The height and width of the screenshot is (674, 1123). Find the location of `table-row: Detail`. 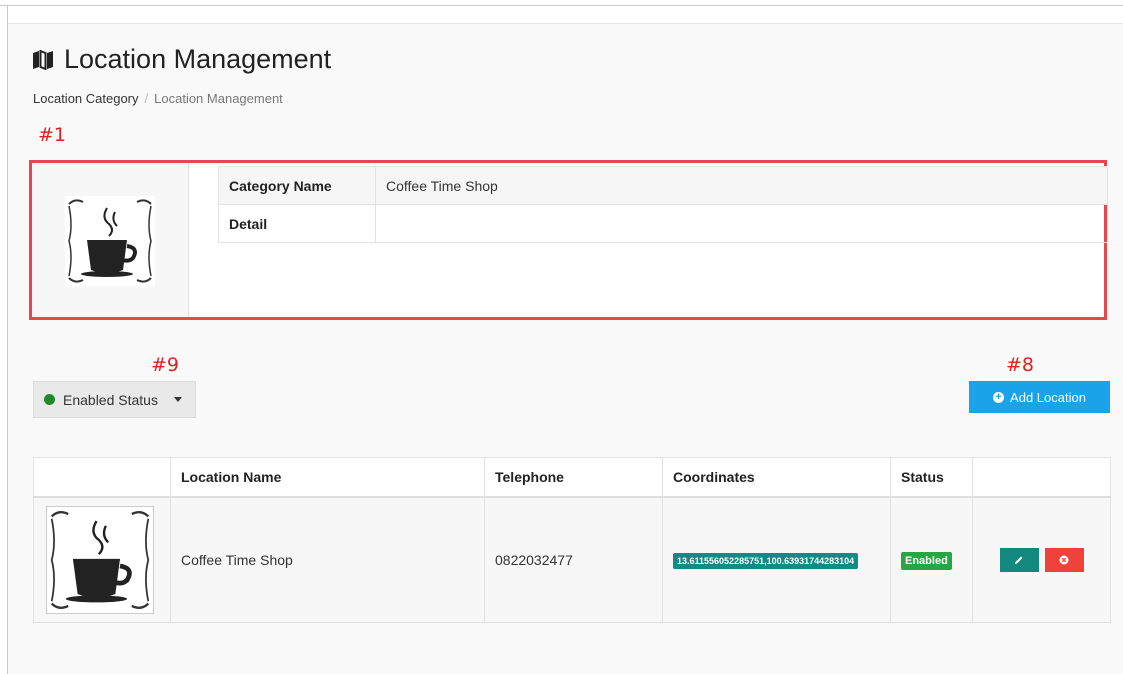

table-row: Detail is located at coordinates (663, 223).